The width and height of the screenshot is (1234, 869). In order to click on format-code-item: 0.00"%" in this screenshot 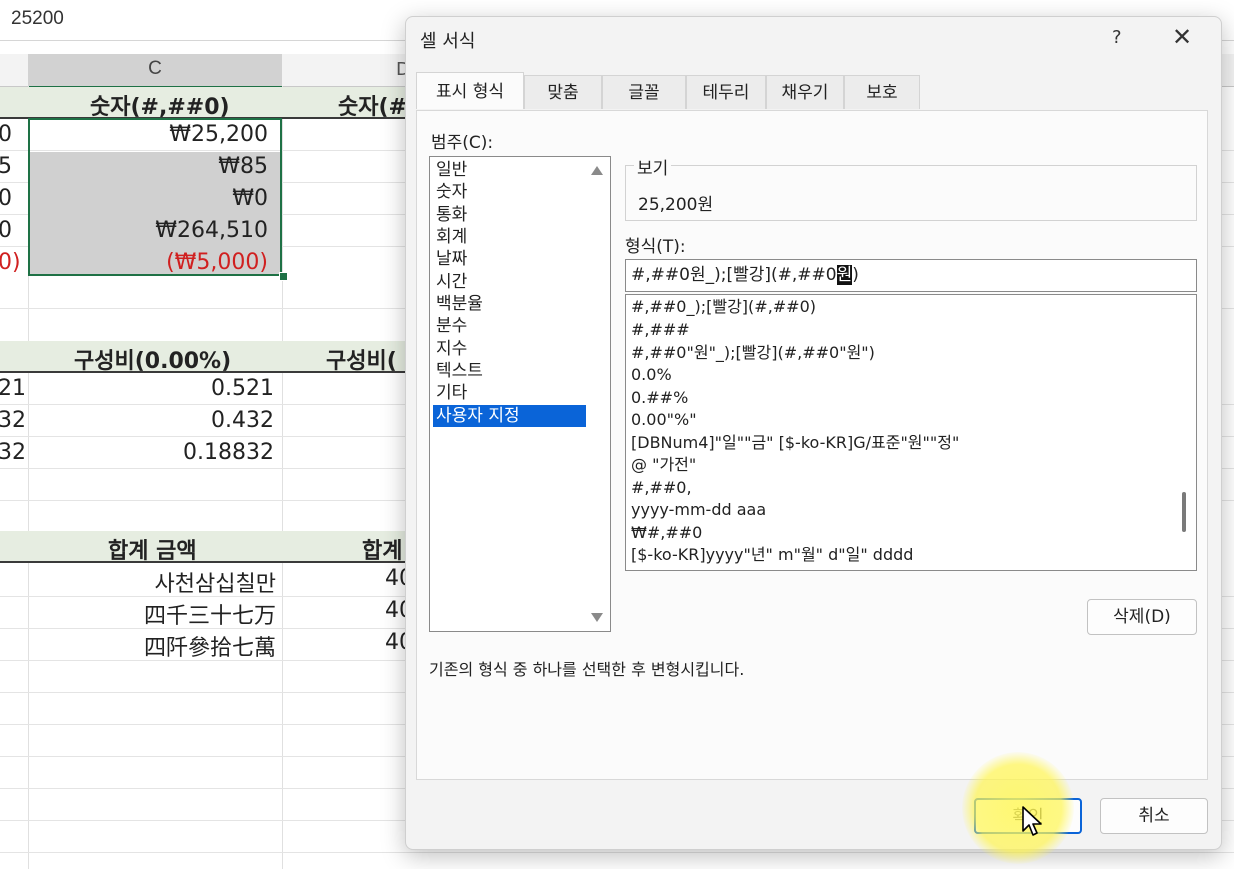, I will do `click(664, 420)`.